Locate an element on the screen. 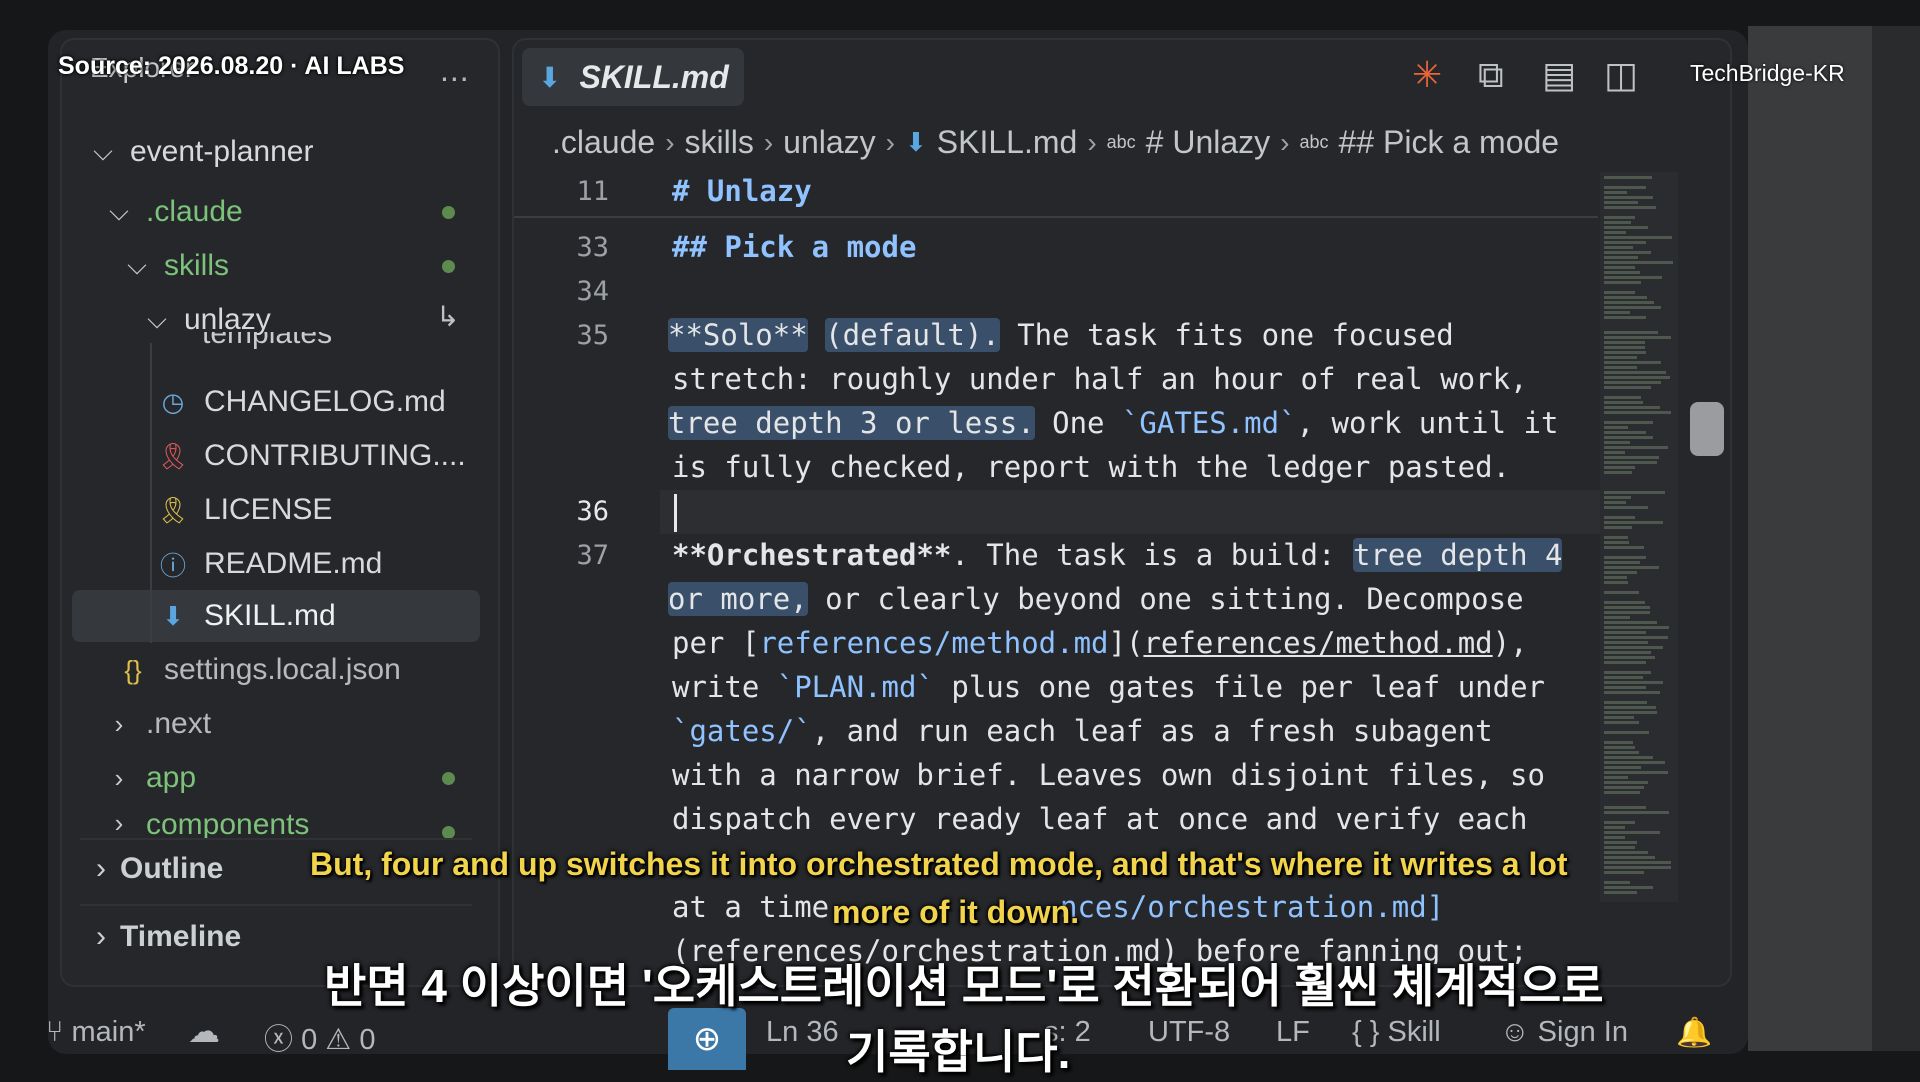  tab-skill-md: ⬇ SKILL.md is located at coordinates (633, 77).